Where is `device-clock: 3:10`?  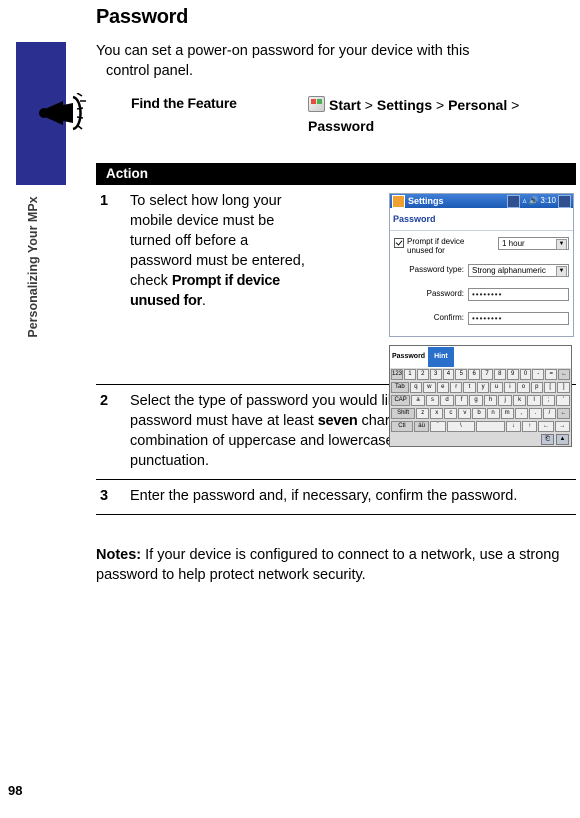
device-clock: 3:10 is located at coordinates (548, 200).